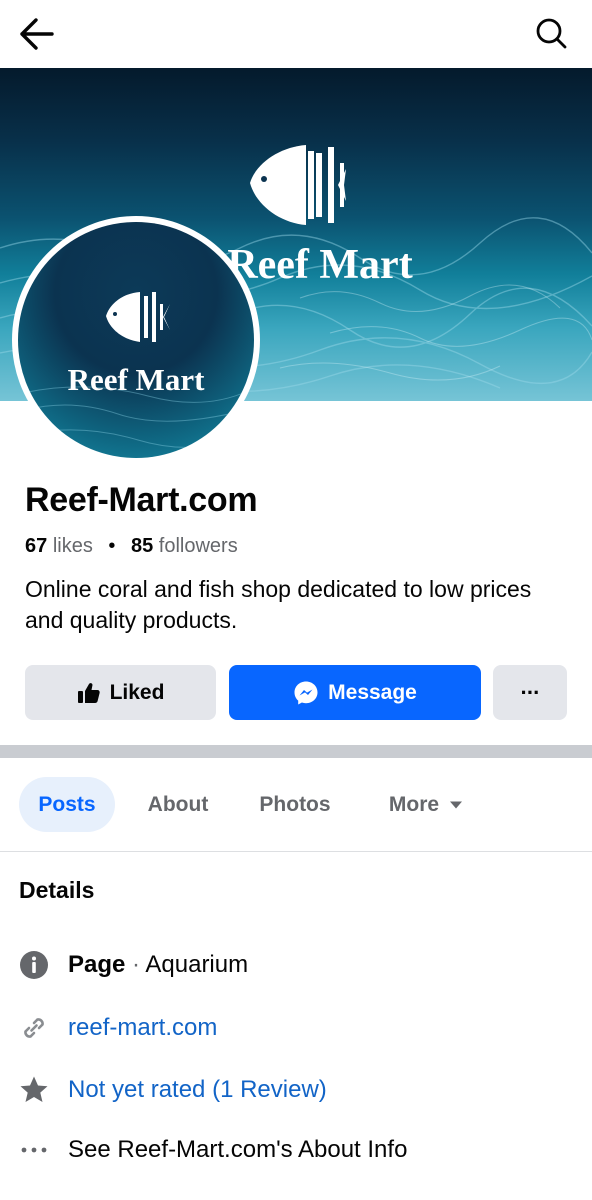 This screenshot has width=592, height=1200. What do you see at coordinates (137, 692) in the screenshot?
I see `liked-label: Liked` at bounding box center [137, 692].